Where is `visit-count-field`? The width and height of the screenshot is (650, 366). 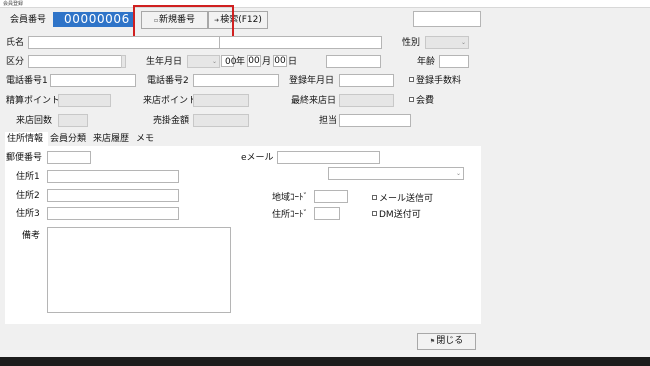
visit-count-field is located at coordinates (73, 120).